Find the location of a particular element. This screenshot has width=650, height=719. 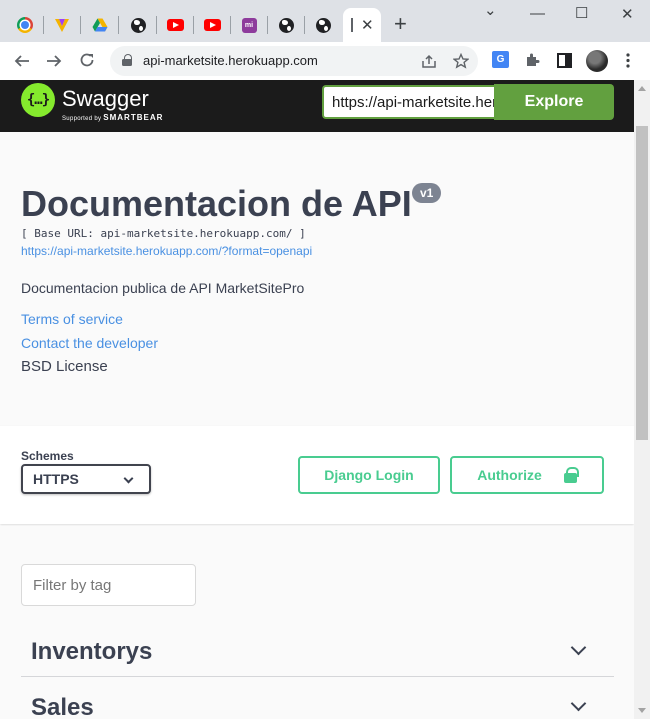

tag-title: Sales is located at coordinates (62, 706).